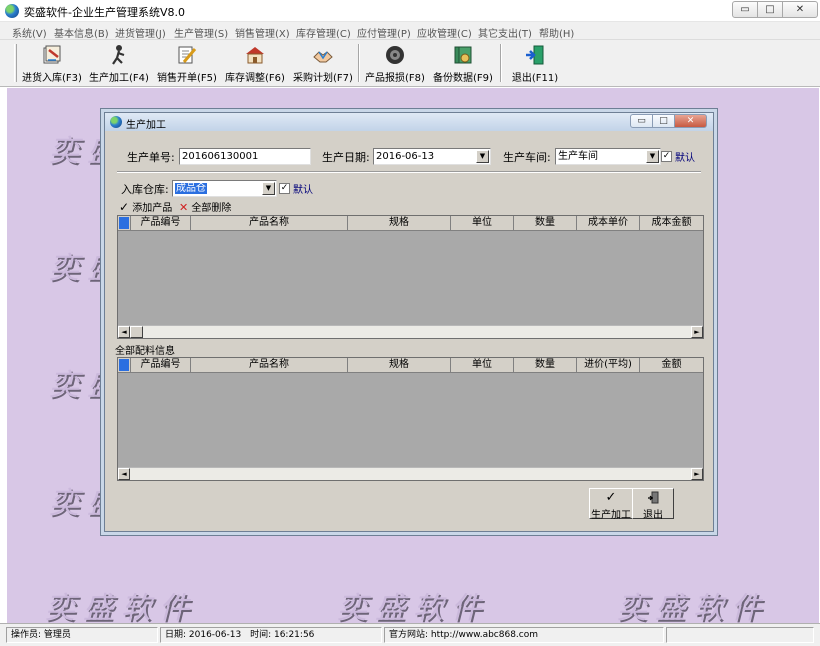 The width and height of the screenshot is (820, 646). I want to click on warehouse-select: 成品仓 ▼, so click(224, 188).